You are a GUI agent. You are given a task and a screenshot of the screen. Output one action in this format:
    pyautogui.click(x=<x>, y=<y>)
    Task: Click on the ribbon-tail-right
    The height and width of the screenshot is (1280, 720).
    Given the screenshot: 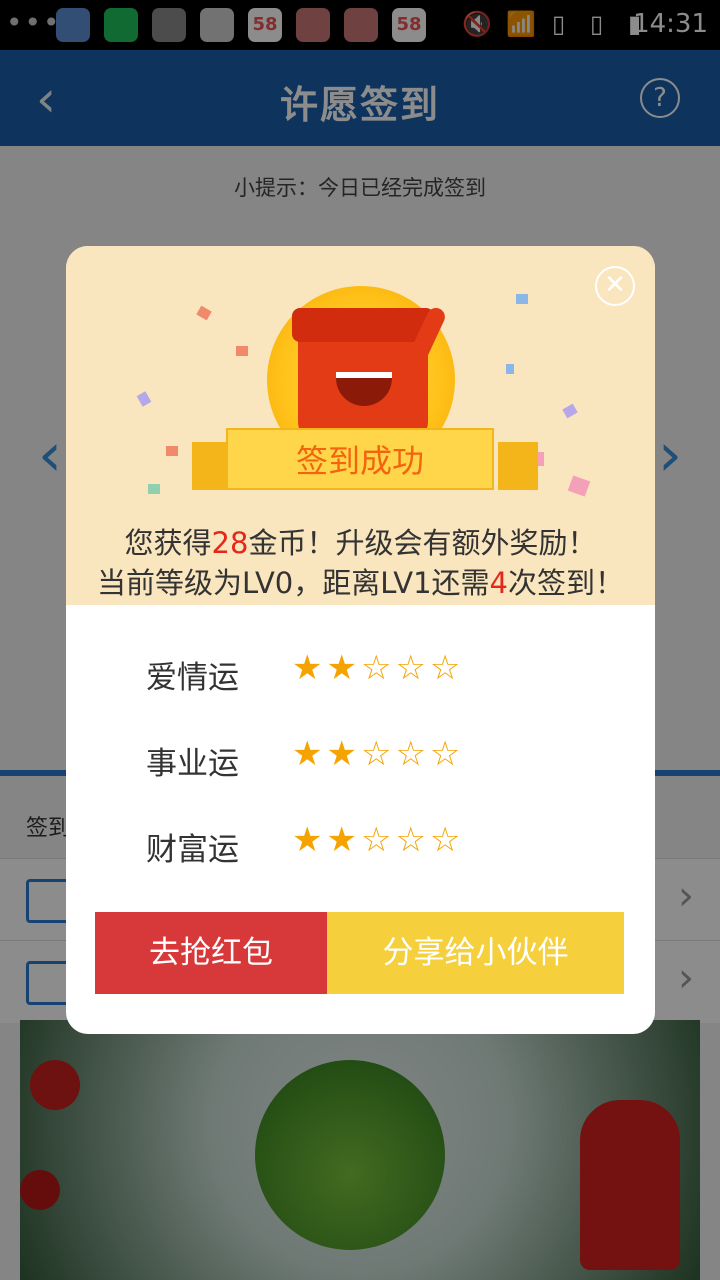 What is the action you would take?
    pyautogui.click(x=518, y=466)
    